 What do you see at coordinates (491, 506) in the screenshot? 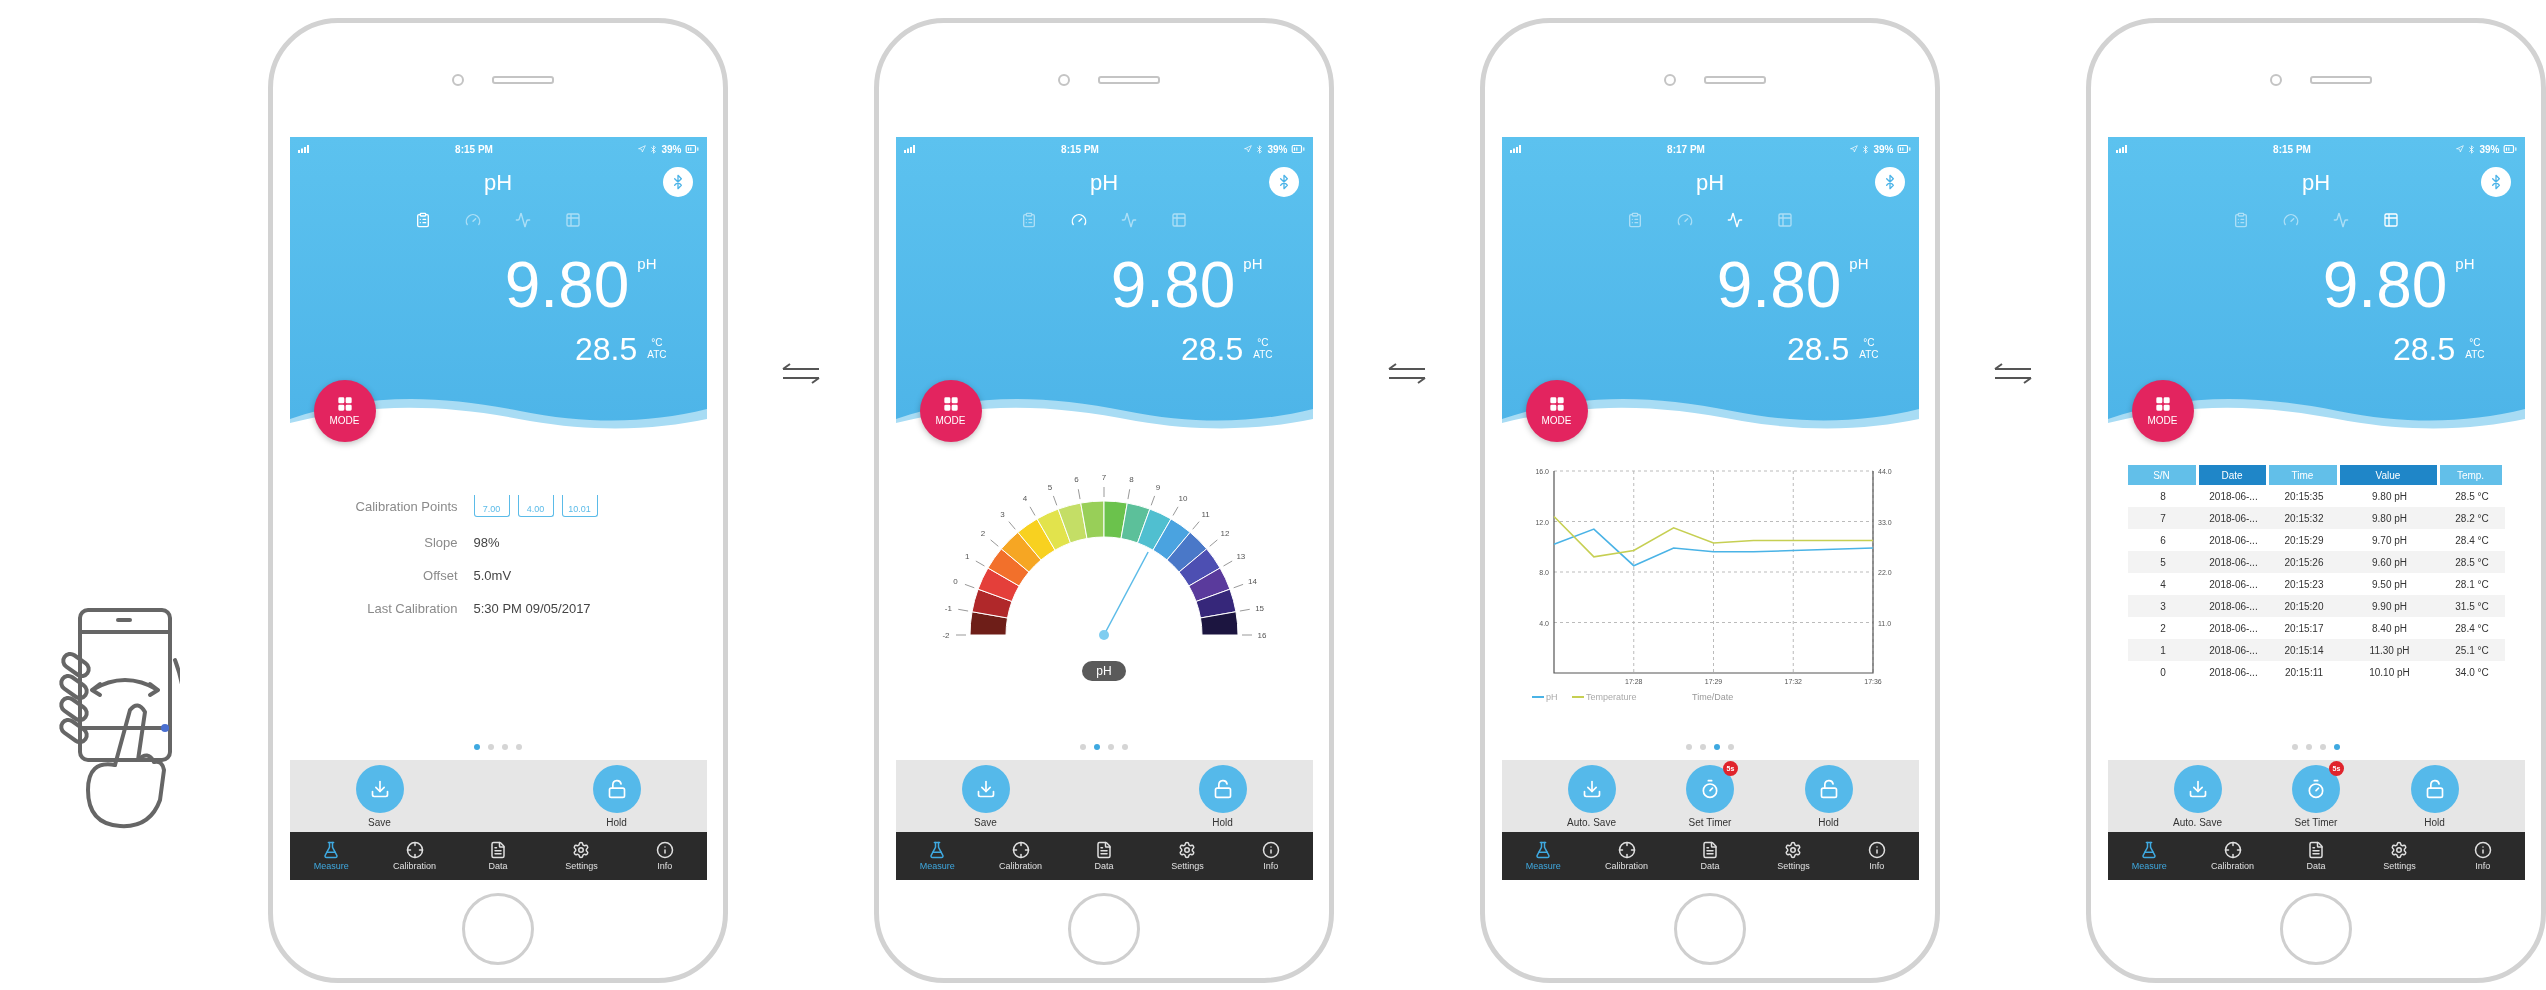
I see `calibration-point-badge: 7.00` at bounding box center [491, 506].